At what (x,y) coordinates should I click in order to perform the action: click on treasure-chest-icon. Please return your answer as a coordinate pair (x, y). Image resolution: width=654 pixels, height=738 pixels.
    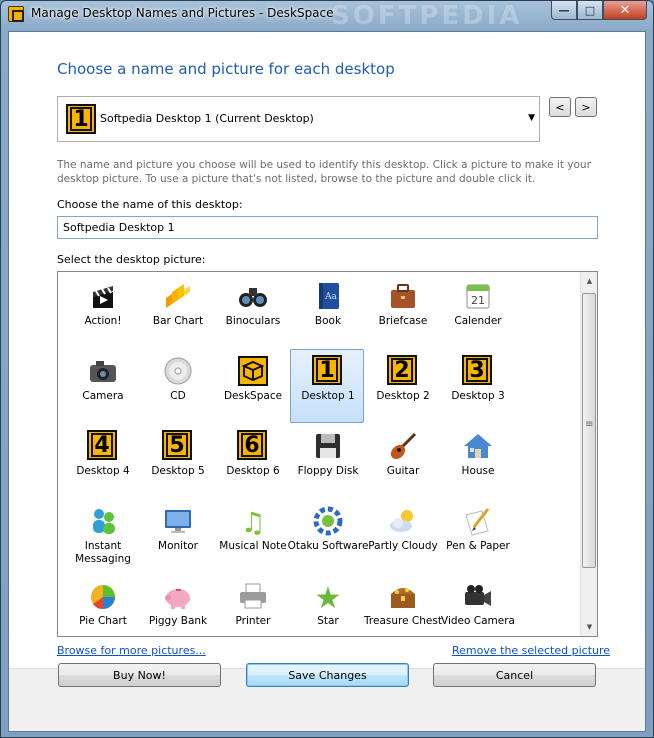
    Looking at the image, I should click on (403, 596).